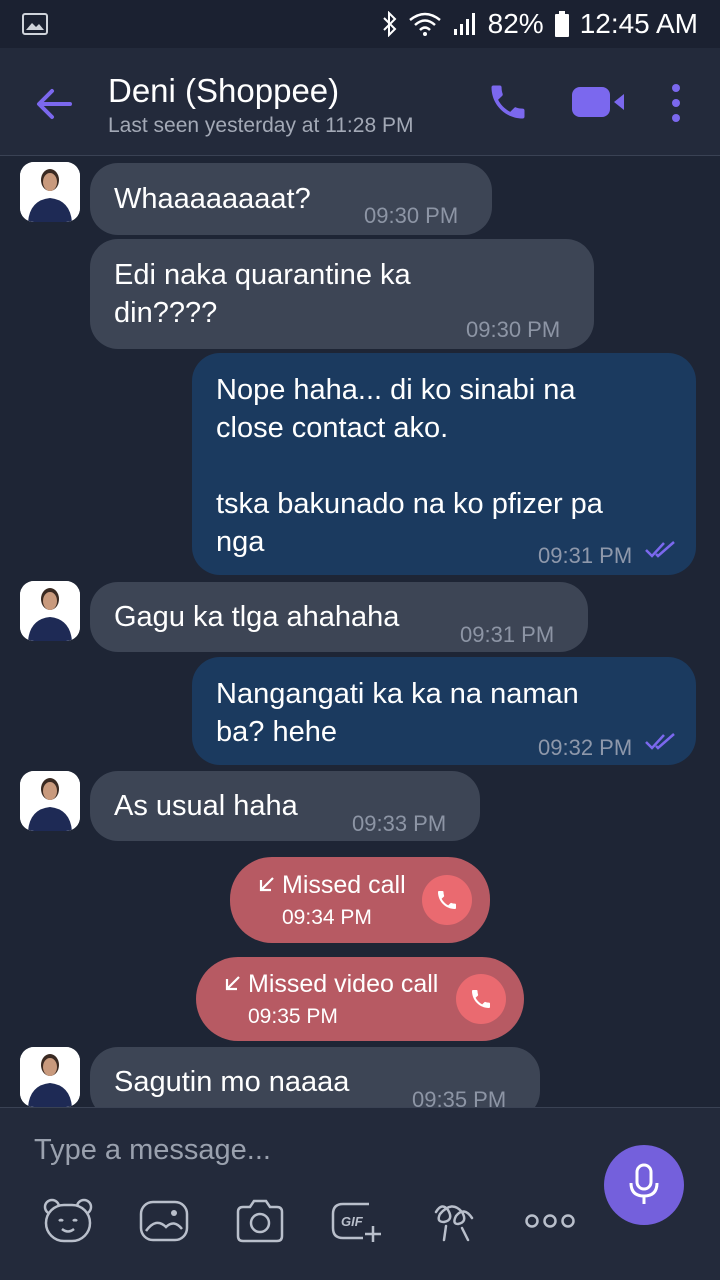  What do you see at coordinates (638, 23) in the screenshot?
I see `clock: 12:45 AM` at bounding box center [638, 23].